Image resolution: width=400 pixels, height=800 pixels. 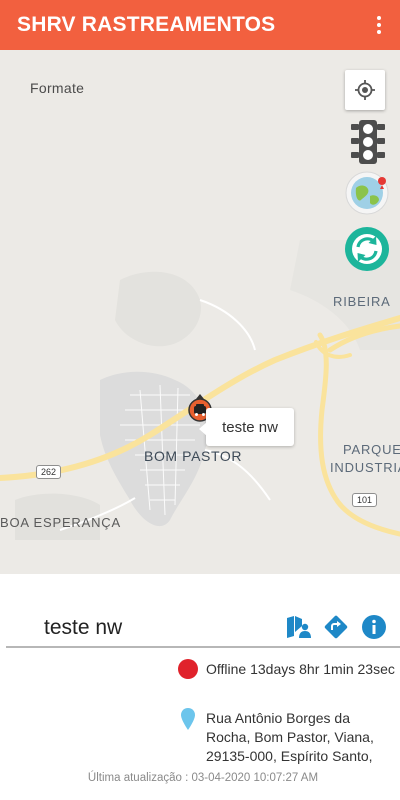 I want to click on map-type-button, so click(x=367, y=193).